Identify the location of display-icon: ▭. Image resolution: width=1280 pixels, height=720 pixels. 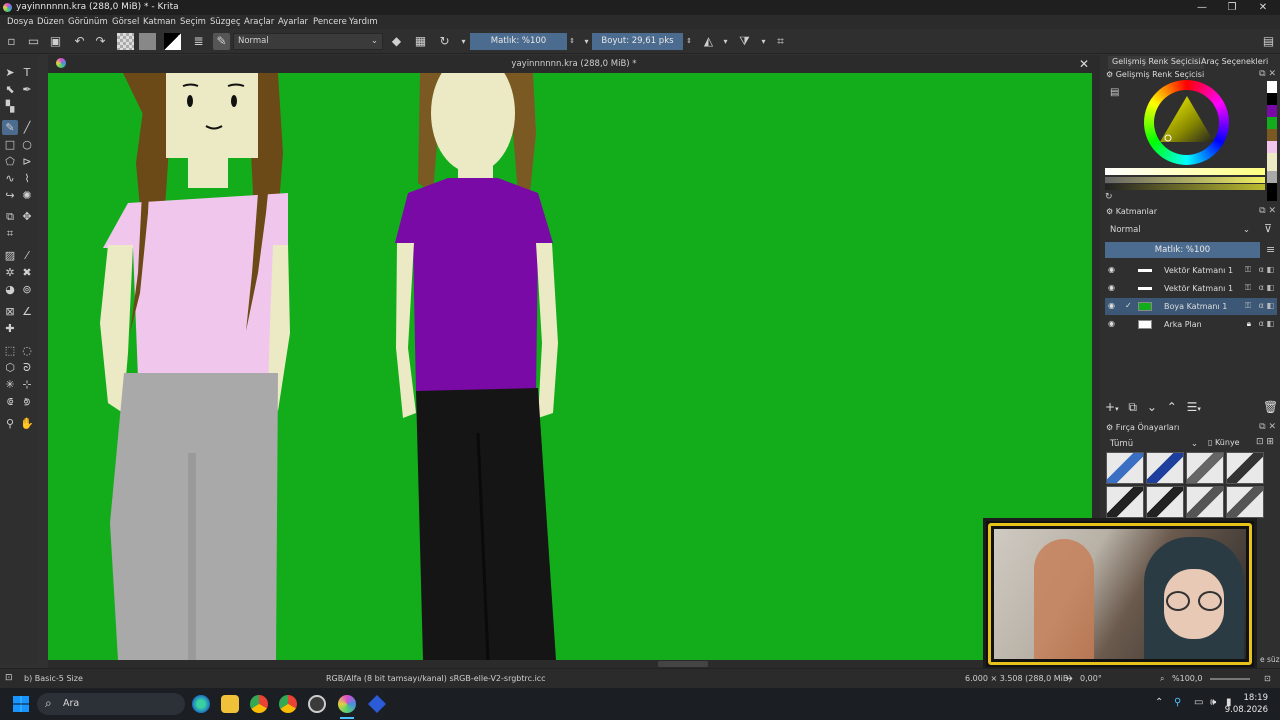
(1198, 702).